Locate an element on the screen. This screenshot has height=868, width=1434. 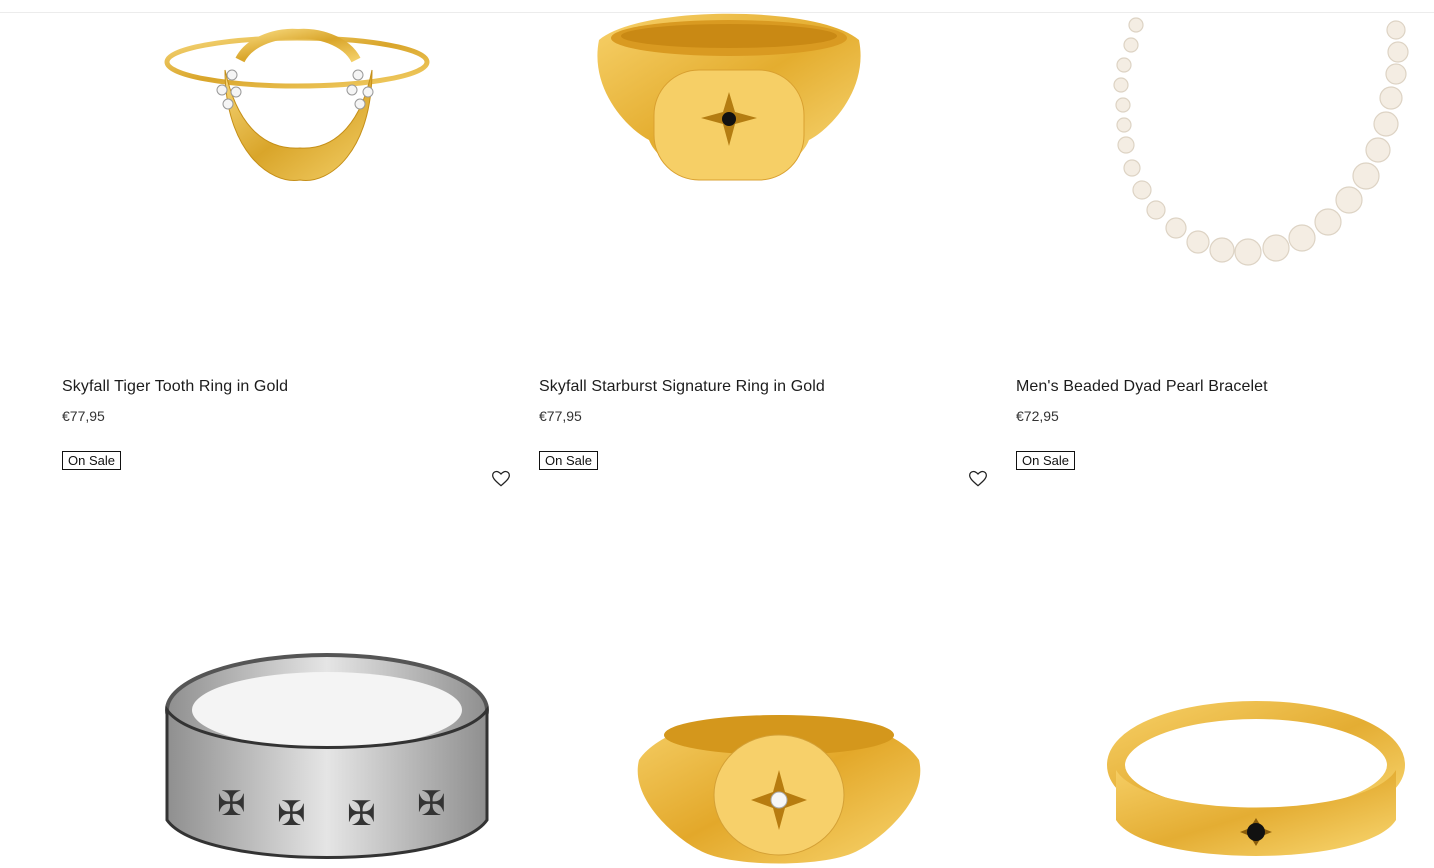
ring-crescent-image is located at coordinates (297, 104).